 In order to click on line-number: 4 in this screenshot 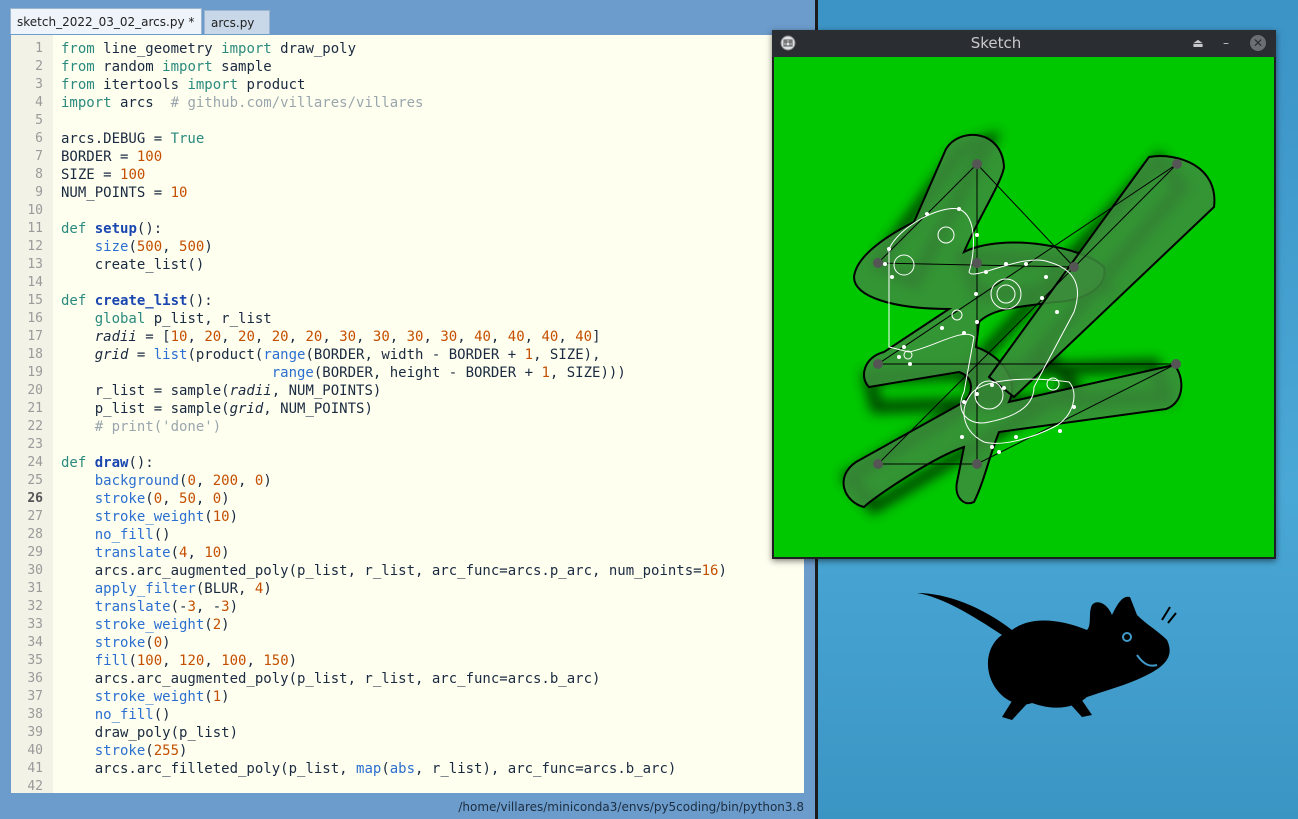, I will do `click(39, 102)`.